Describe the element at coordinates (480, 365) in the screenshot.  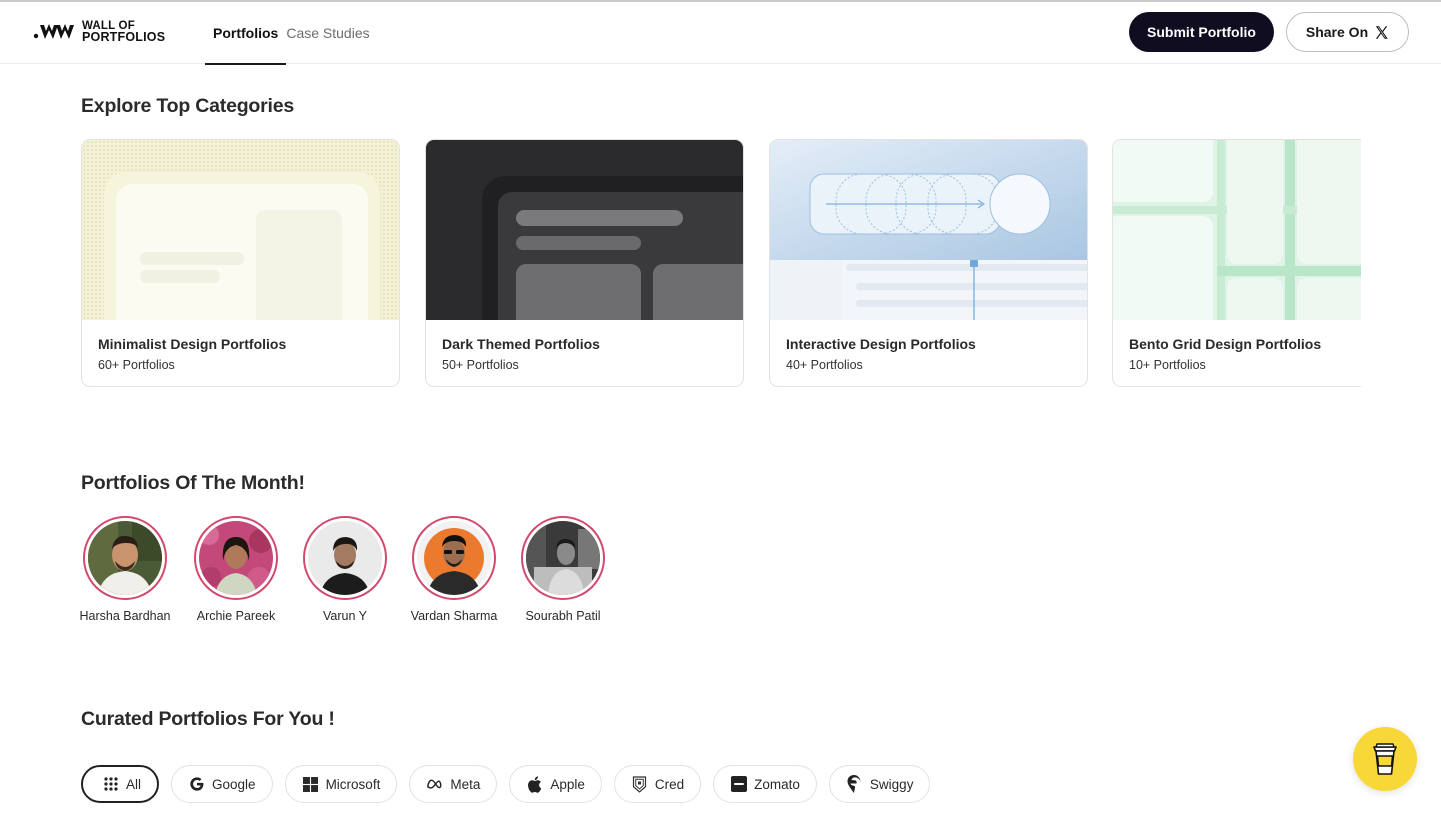
I see `category-count: 50+ Portfolios` at that location.